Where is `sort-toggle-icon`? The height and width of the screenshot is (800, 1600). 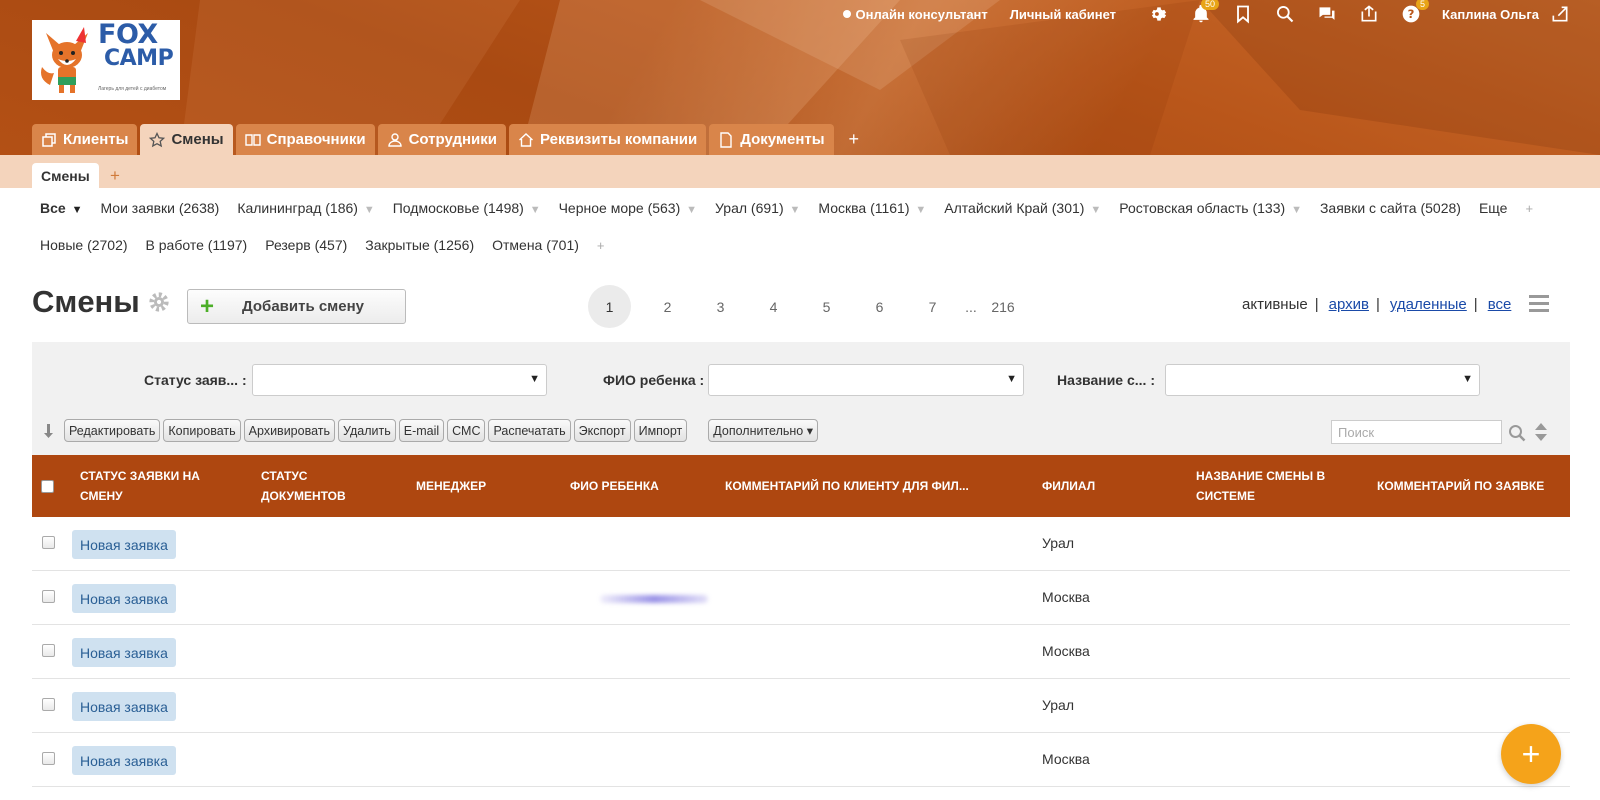 sort-toggle-icon is located at coordinates (1541, 432).